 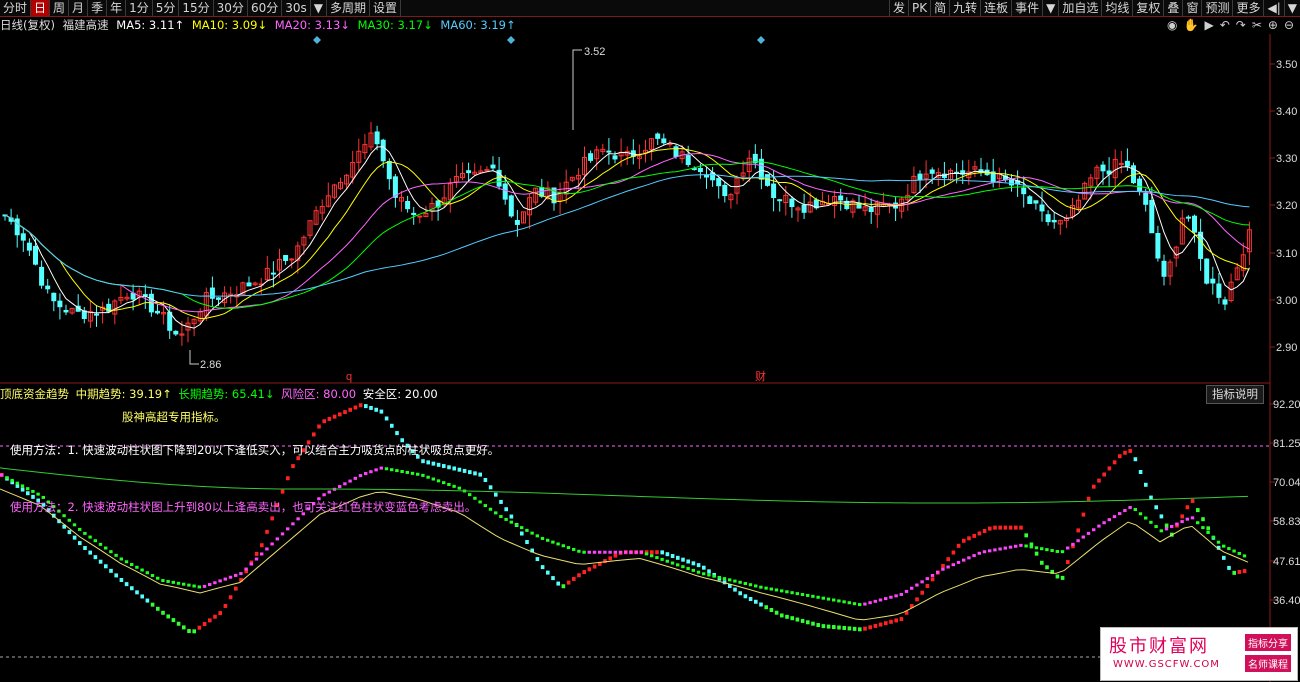 What do you see at coordinates (511, 40) in the screenshot?
I see `event-diamond` at bounding box center [511, 40].